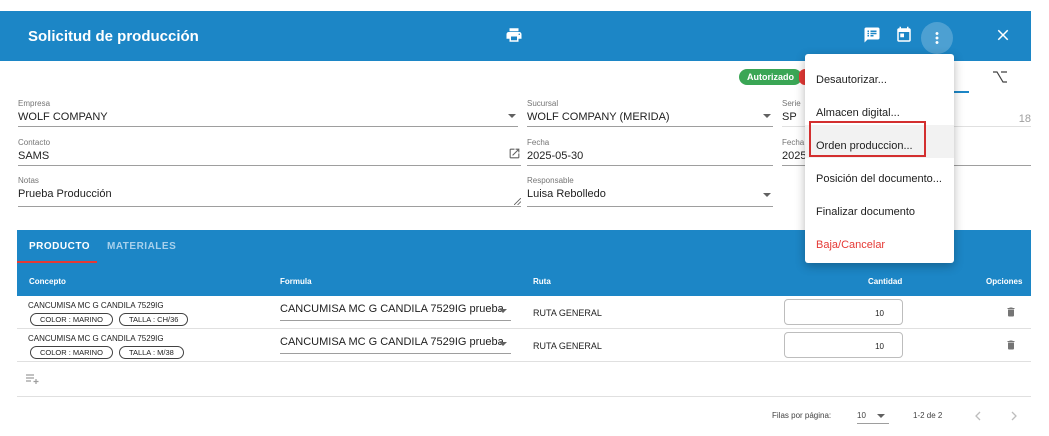 The image size is (1049, 436). I want to click on col-formula: Formula, so click(296, 281).